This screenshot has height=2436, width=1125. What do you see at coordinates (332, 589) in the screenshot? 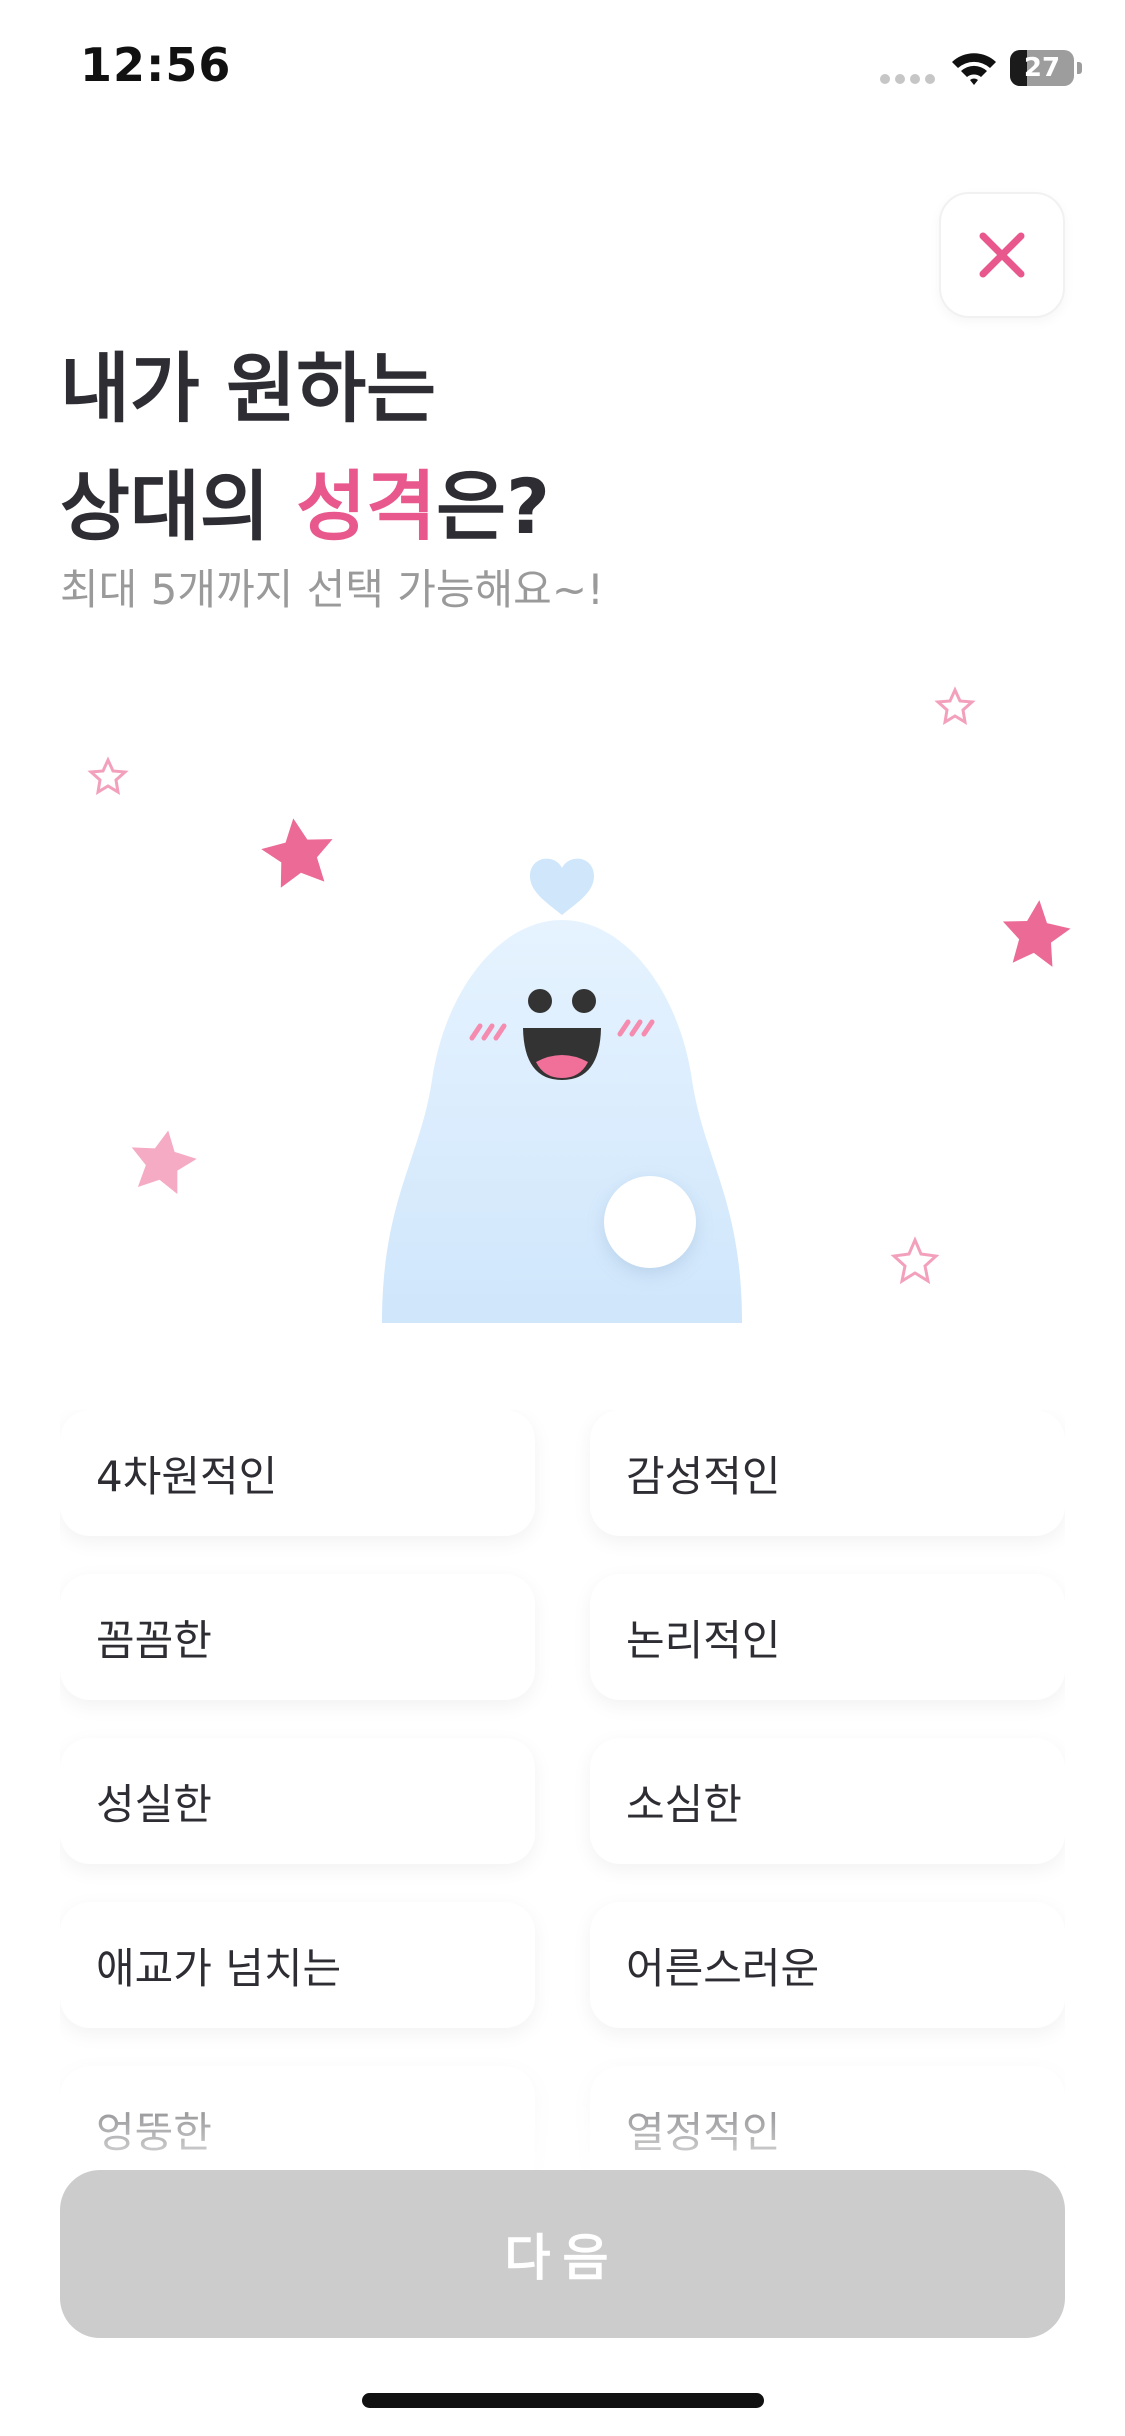
I see `selection-limit-hint: 최대 5개까지 선택 가능해요~!` at bounding box center [332, 589].